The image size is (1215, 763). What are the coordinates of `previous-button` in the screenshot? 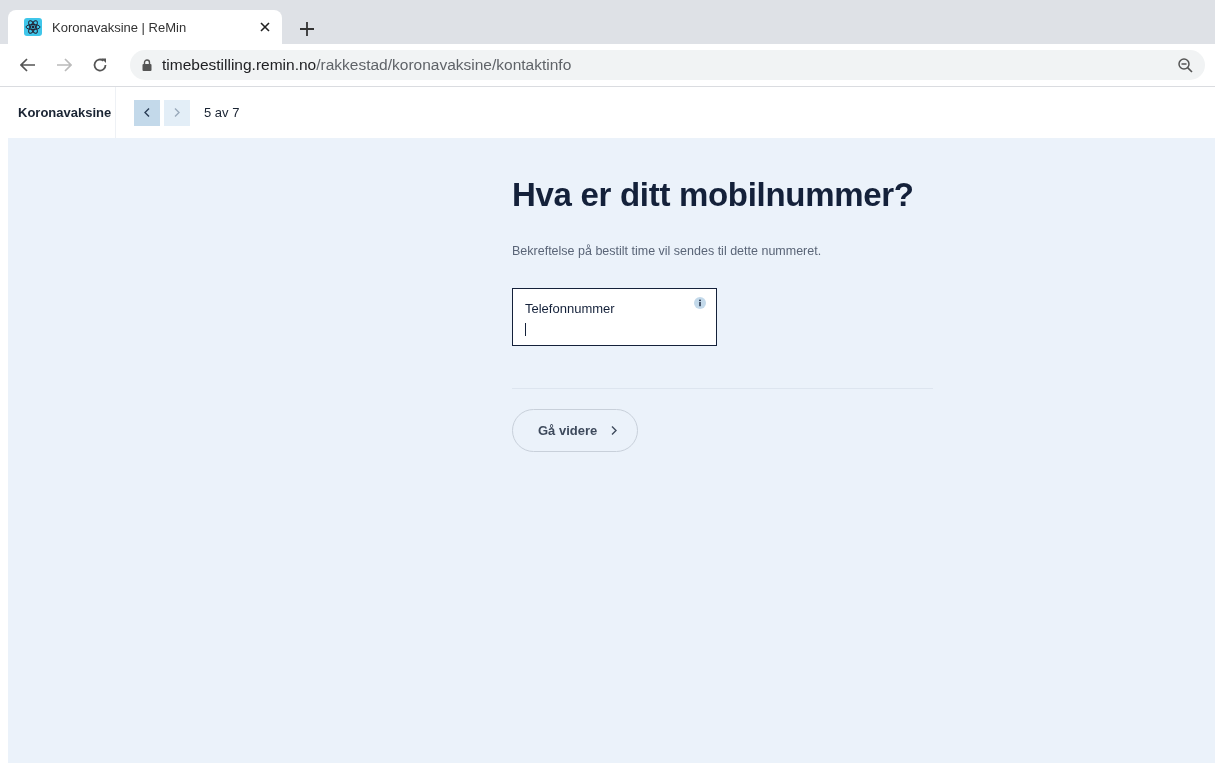 It's located at (147, 112).